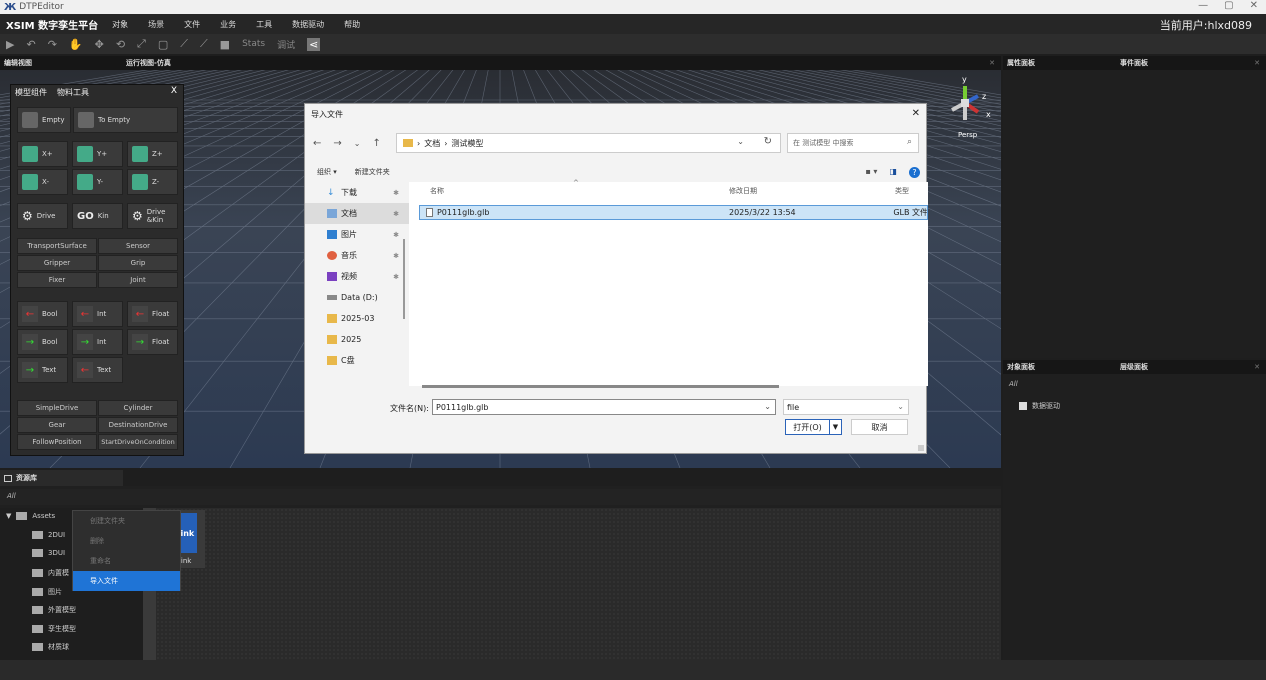  What do you see at coordinates (357, 318) in the screenshot?
I see `nav-item-2025-03: 2025-03` at bounding box center [357, 318].